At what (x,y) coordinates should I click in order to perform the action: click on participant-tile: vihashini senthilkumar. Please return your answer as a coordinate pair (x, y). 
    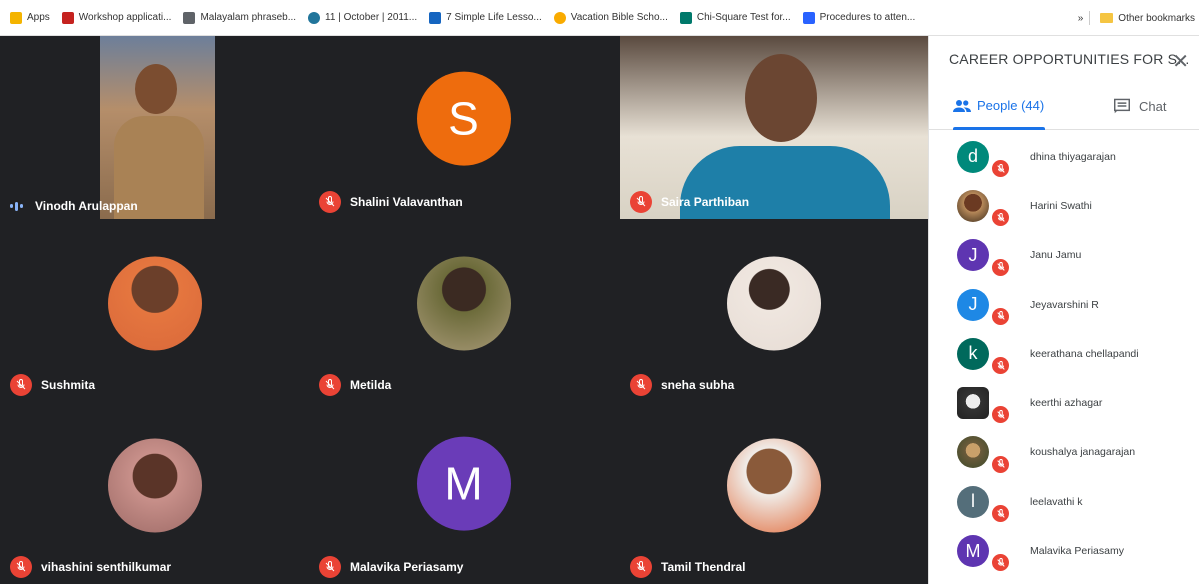
    Looking at the image, I should click on (154, 493).